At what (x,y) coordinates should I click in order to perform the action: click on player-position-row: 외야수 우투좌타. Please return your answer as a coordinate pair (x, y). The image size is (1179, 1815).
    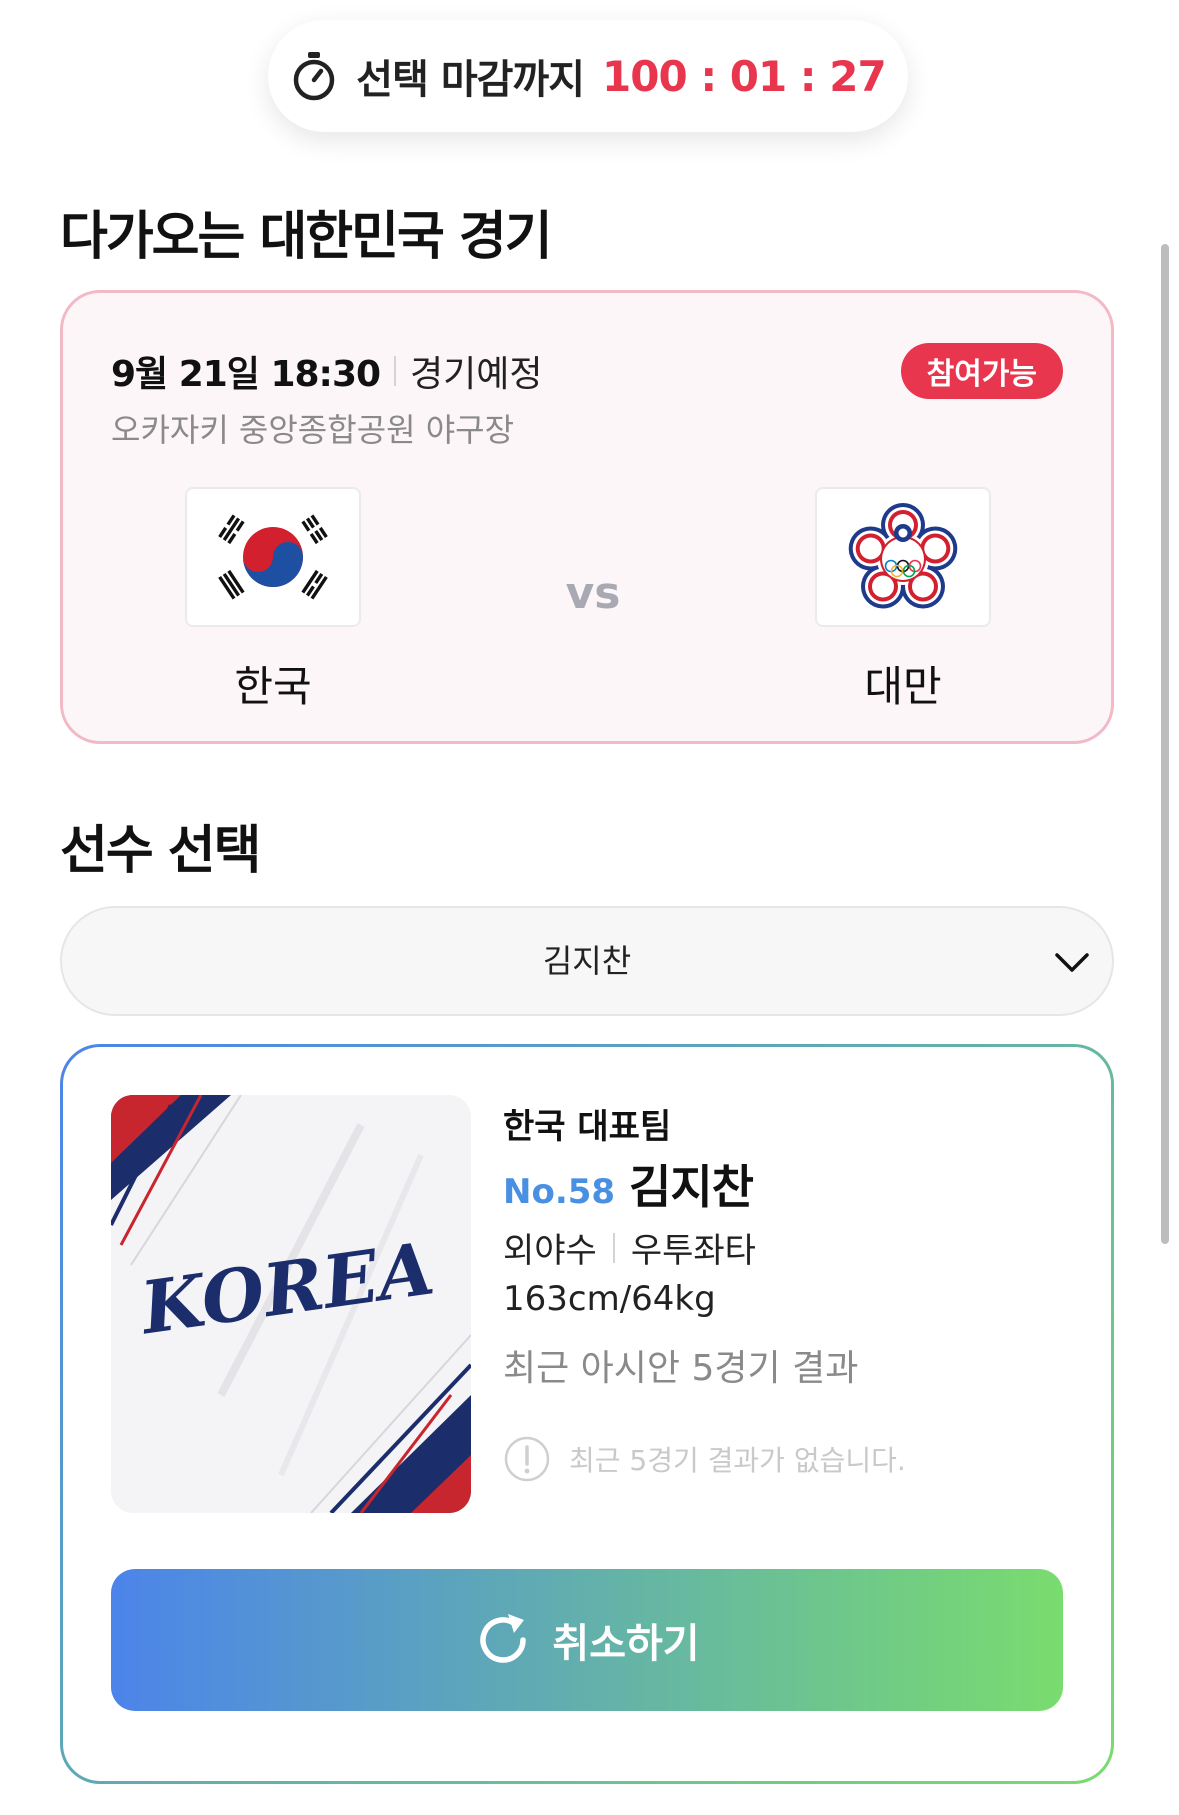
    Looking at the image, I should click on (629, 1247).